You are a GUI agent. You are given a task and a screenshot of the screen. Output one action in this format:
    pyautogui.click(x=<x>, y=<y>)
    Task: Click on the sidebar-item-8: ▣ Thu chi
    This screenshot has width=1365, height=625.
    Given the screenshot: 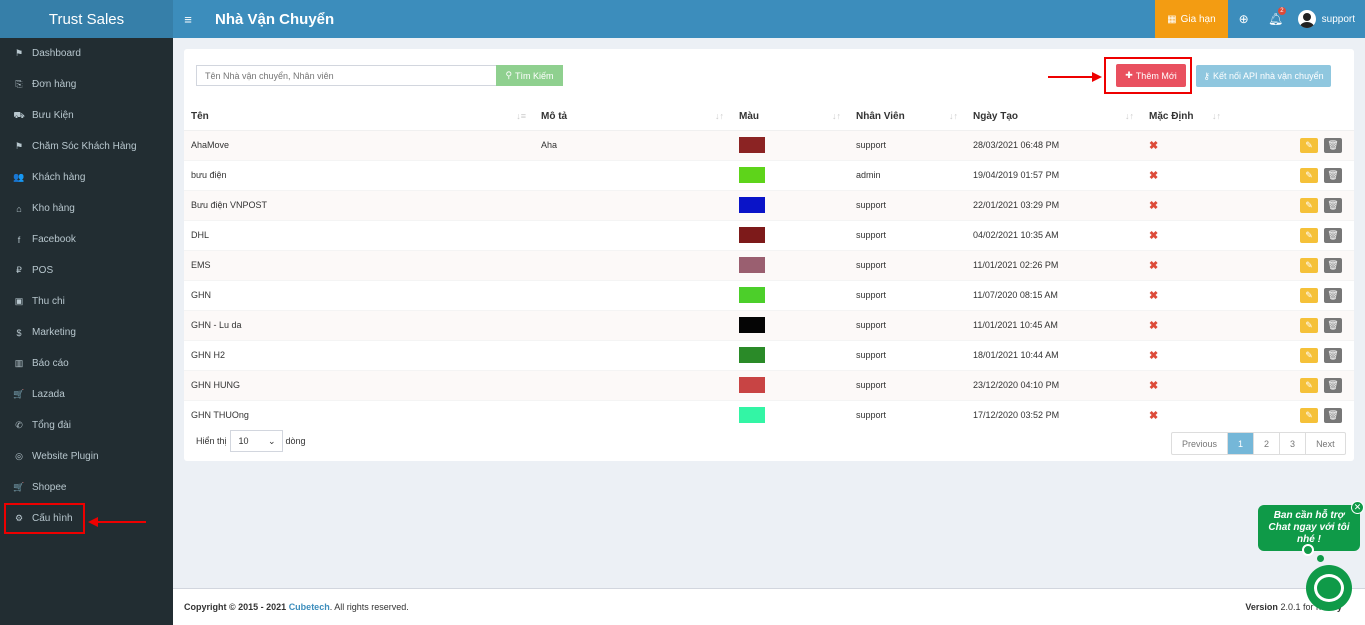 What is the action you would take?
    pyautogui.click(x=86, y=301)
    